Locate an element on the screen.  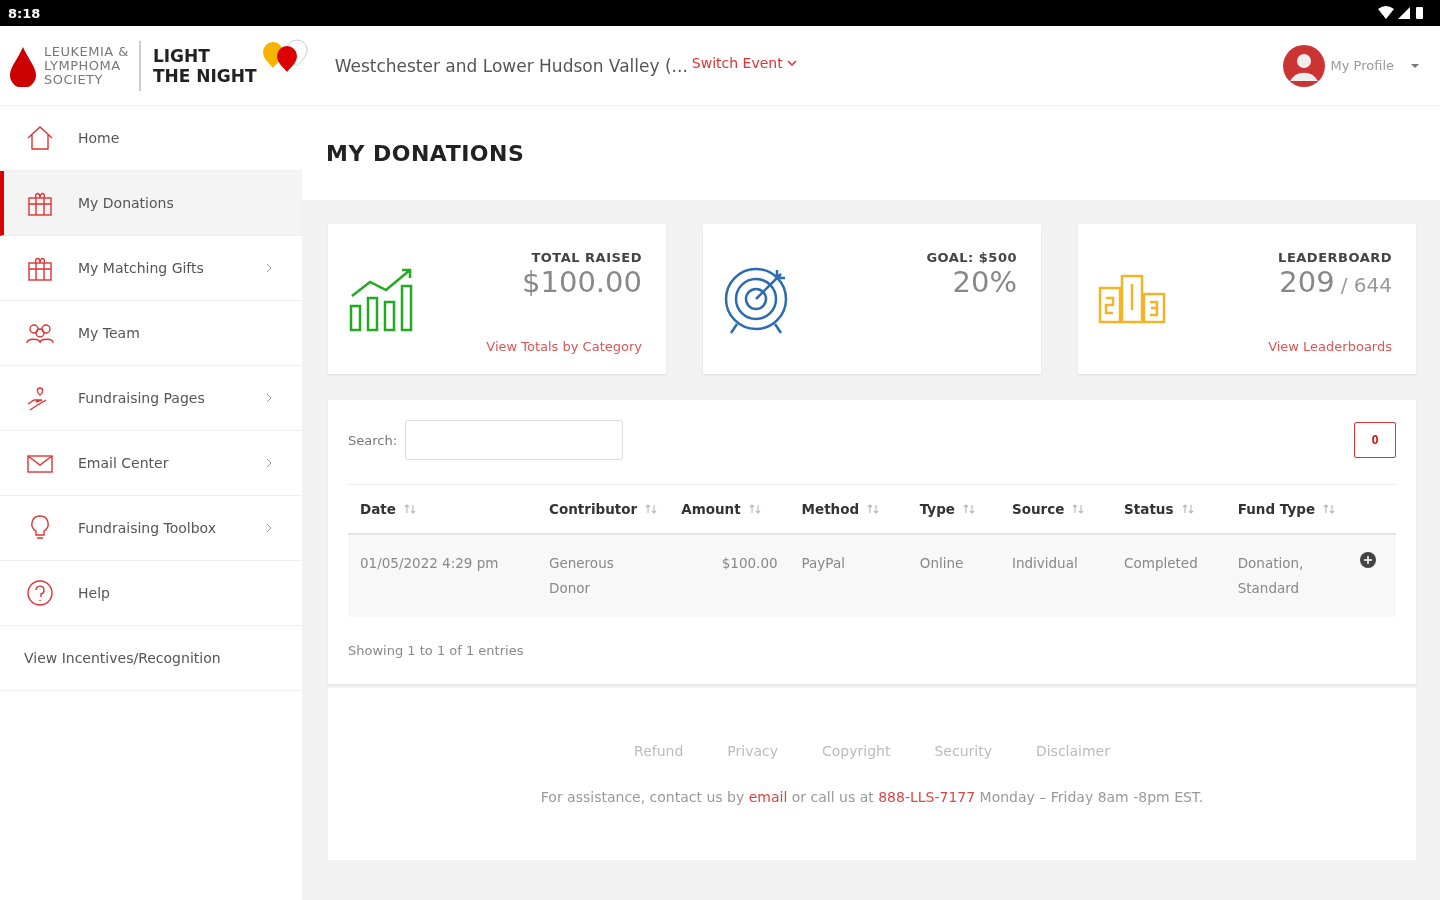
contact-link: 888-LLS-7177 is located at coordinates (927, 797).